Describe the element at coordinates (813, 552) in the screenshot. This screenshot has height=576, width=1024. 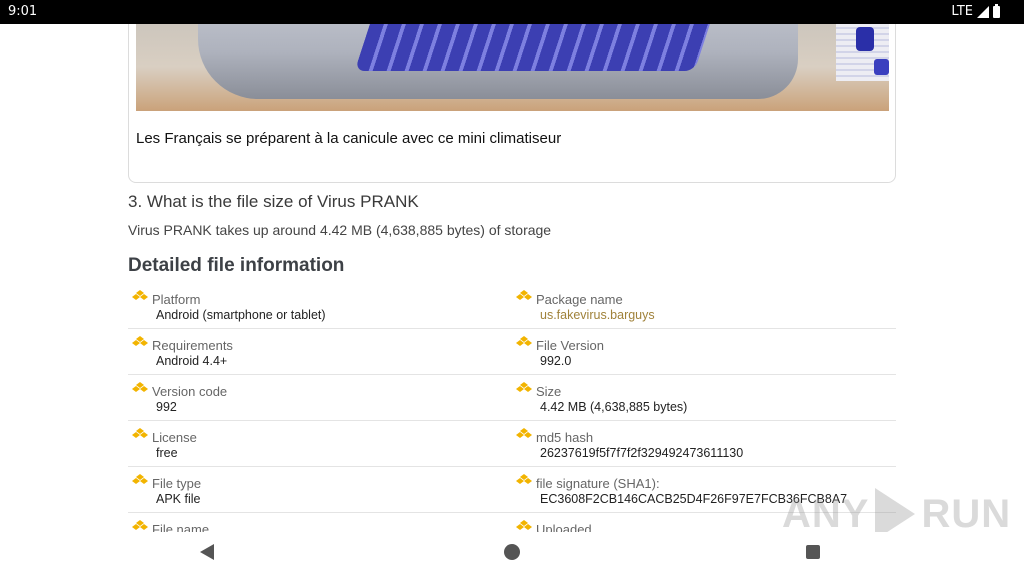
I see `recent-apps-icon` at that location.